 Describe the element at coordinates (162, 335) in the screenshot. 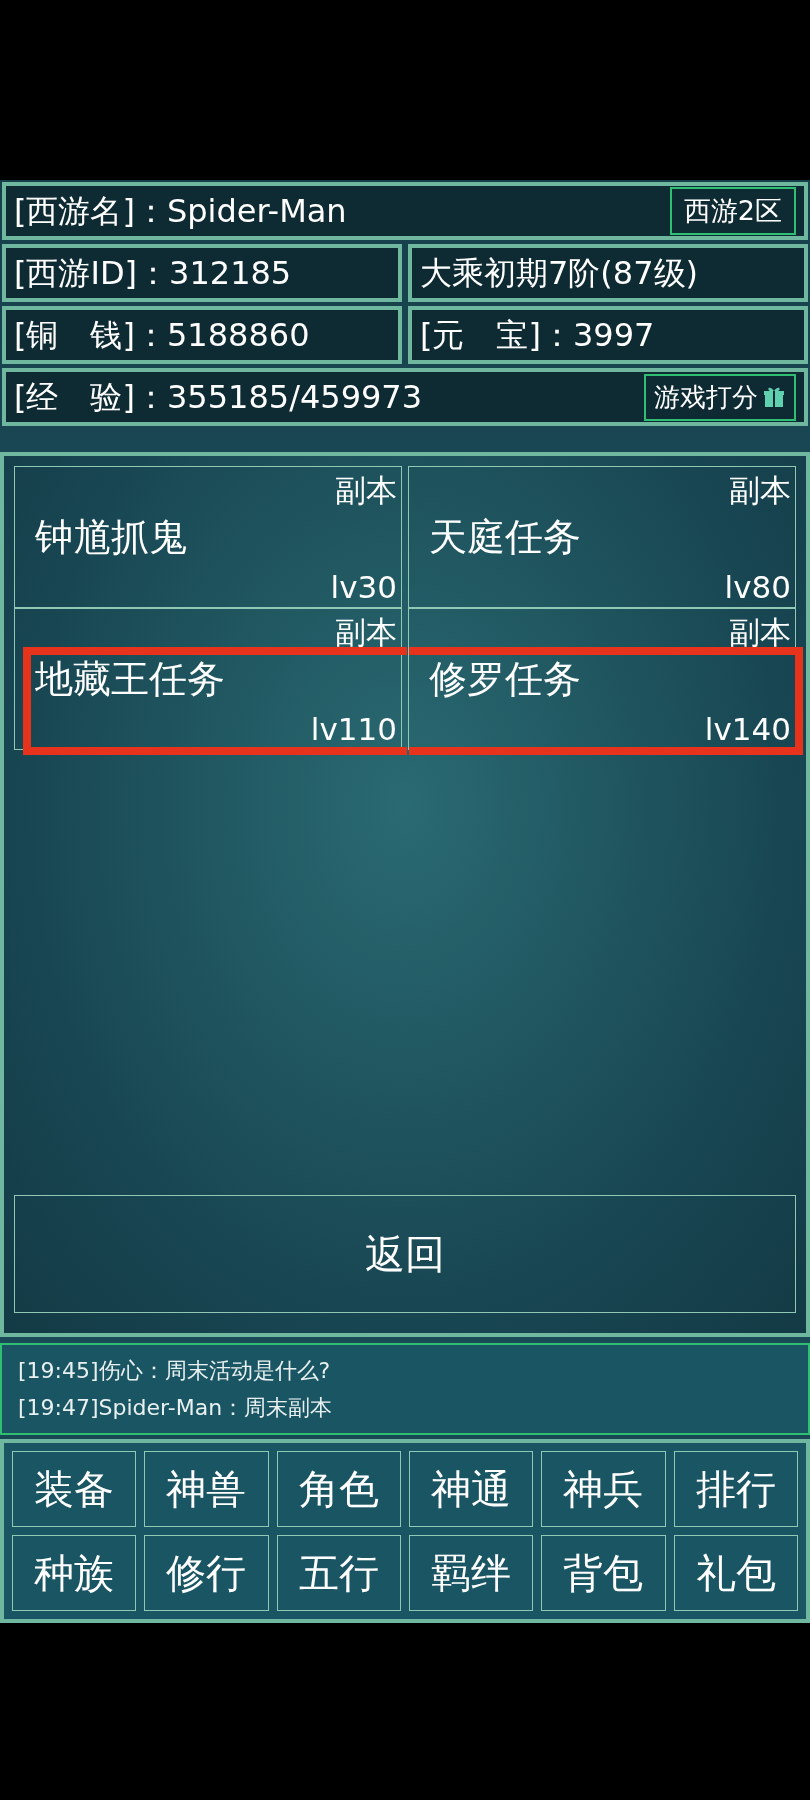

I see `coins: [铜 钱]：5188860` at that location.